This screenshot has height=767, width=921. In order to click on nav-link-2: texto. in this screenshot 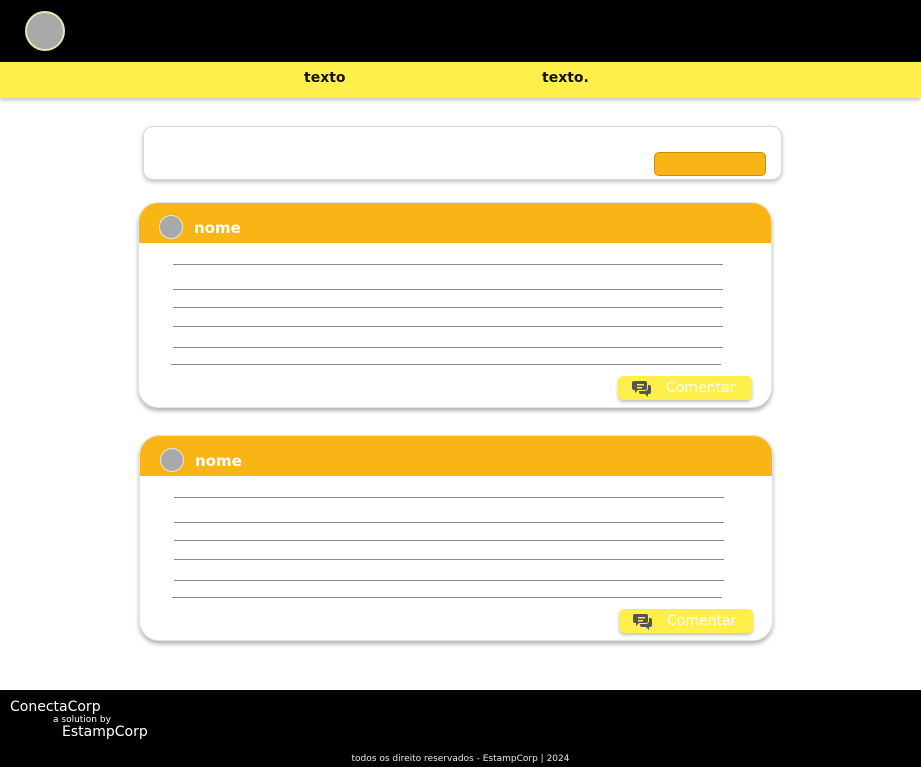, I will do `click(565, 78)`.